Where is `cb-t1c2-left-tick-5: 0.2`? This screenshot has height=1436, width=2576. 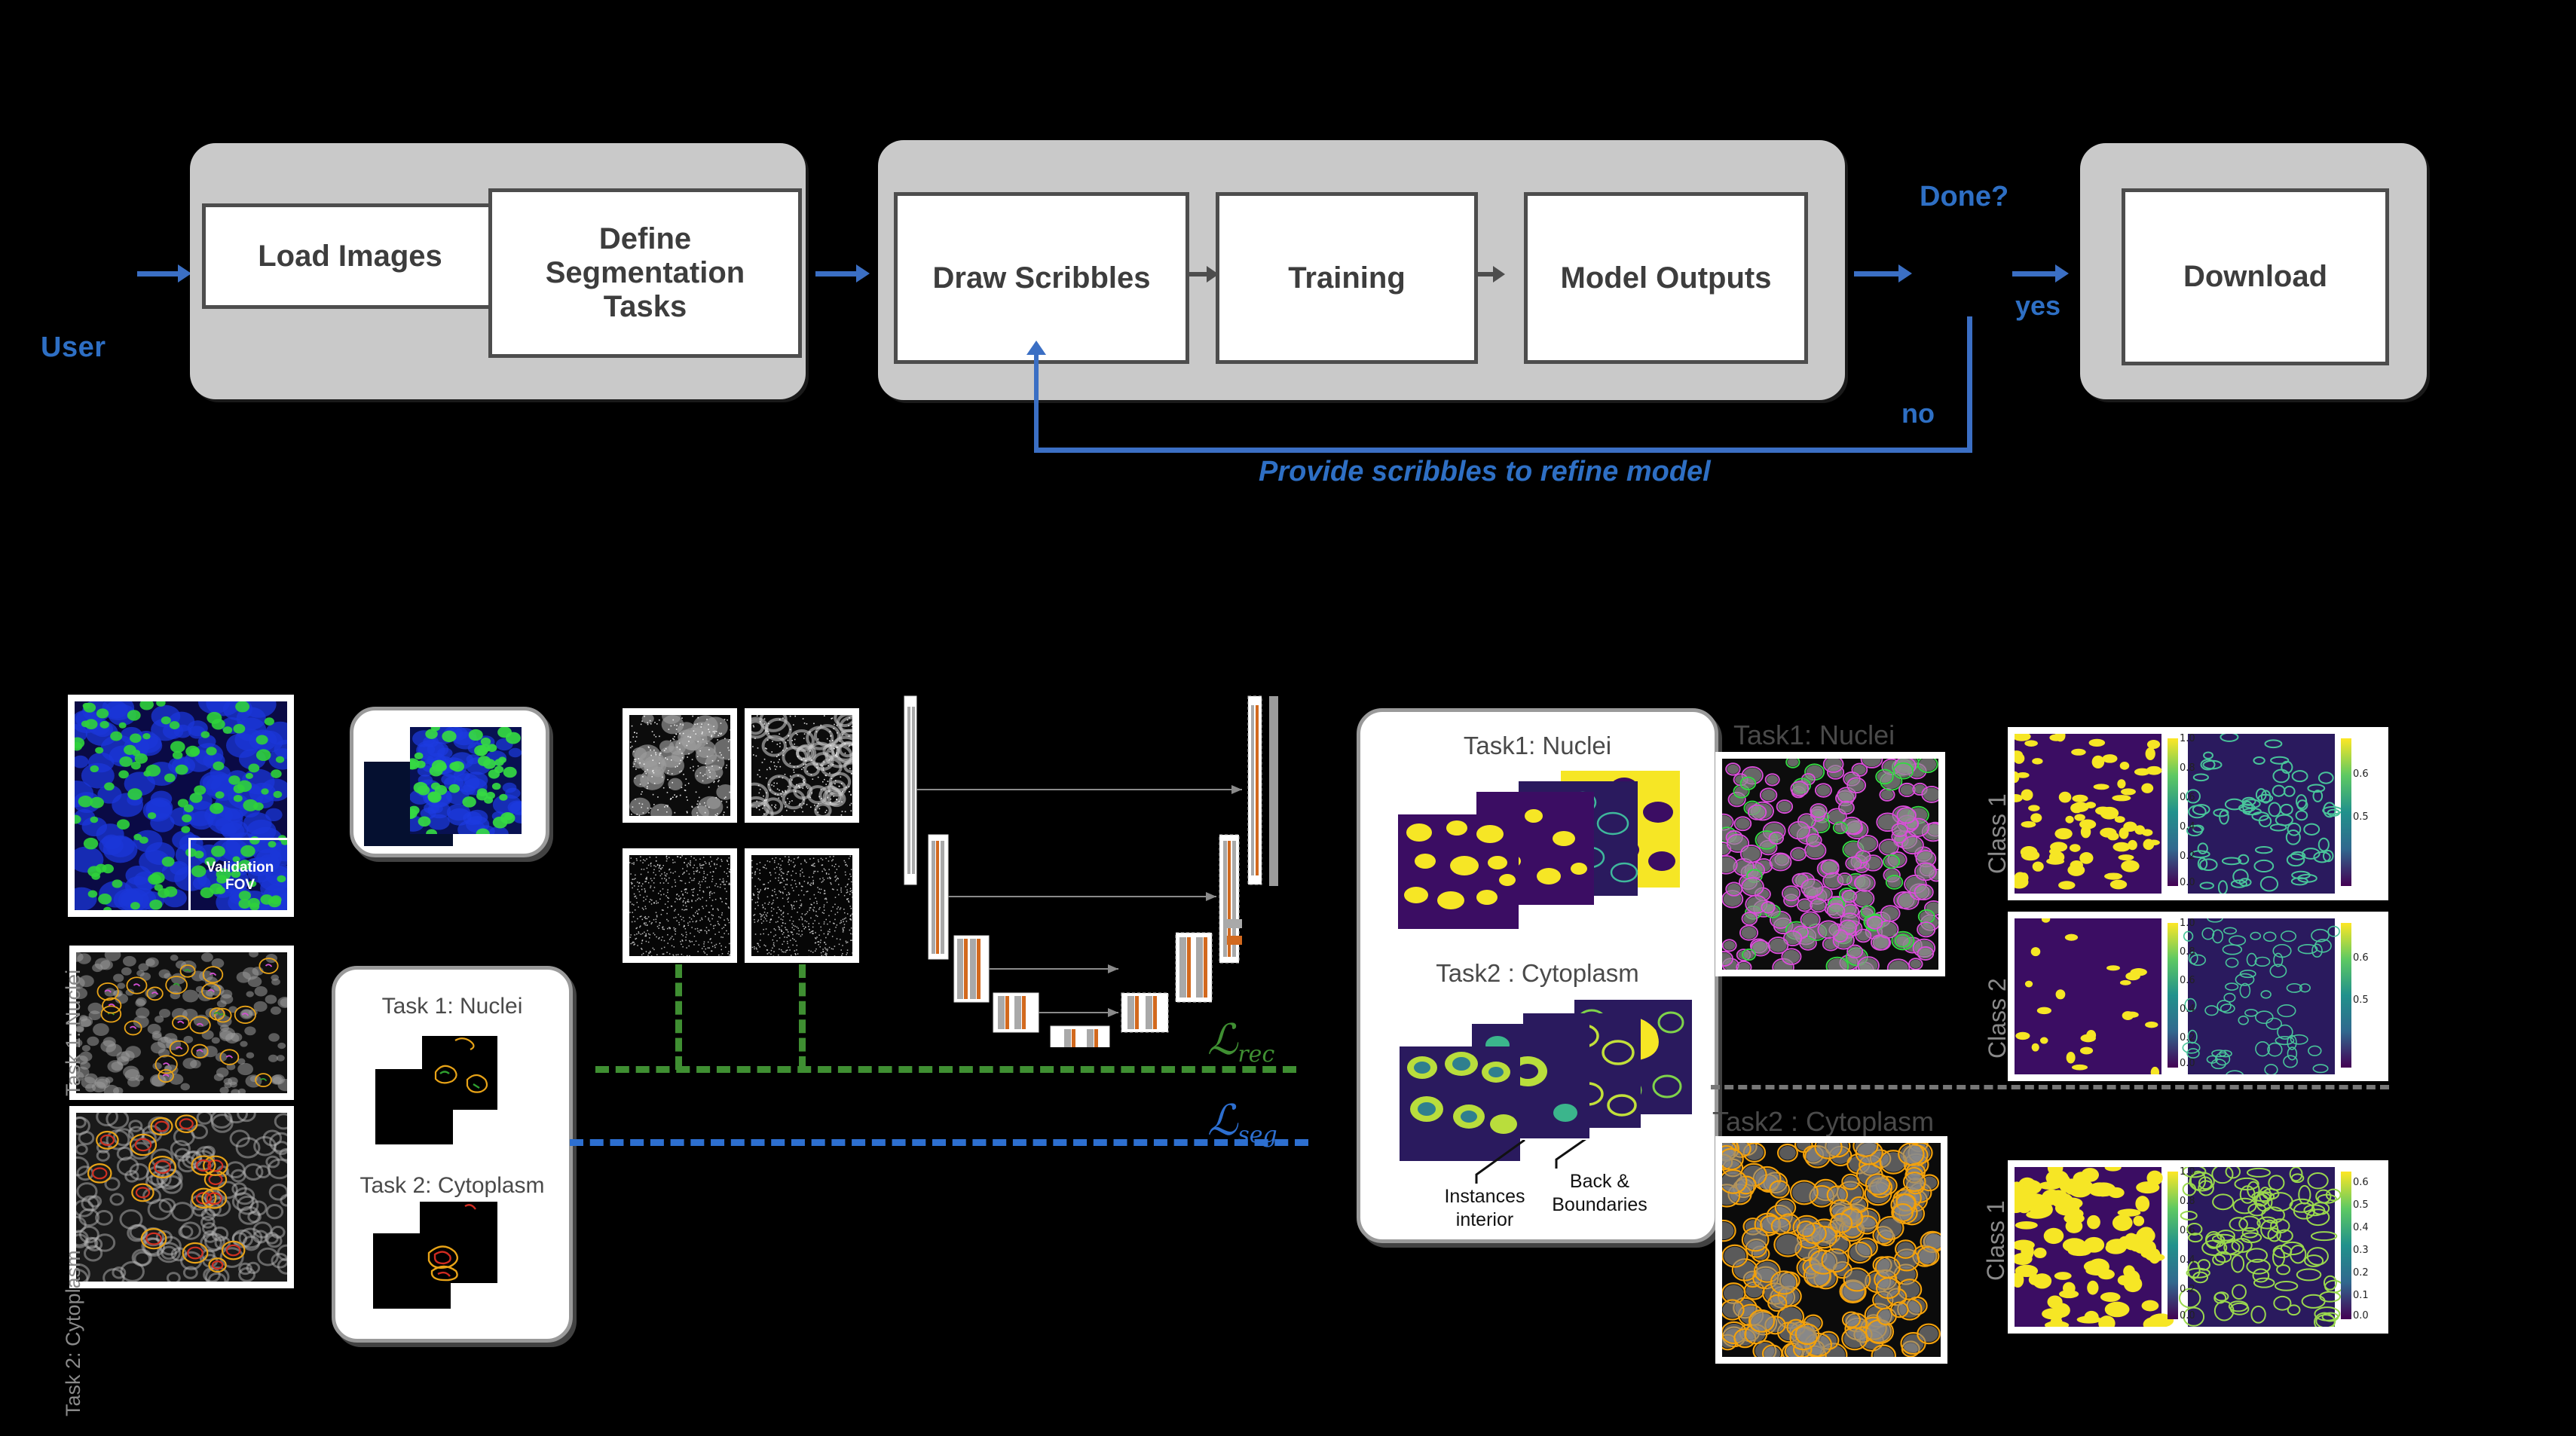 cb-t1c2-left-tick-5: 0.2 is located at coordinates (2187, 1037).